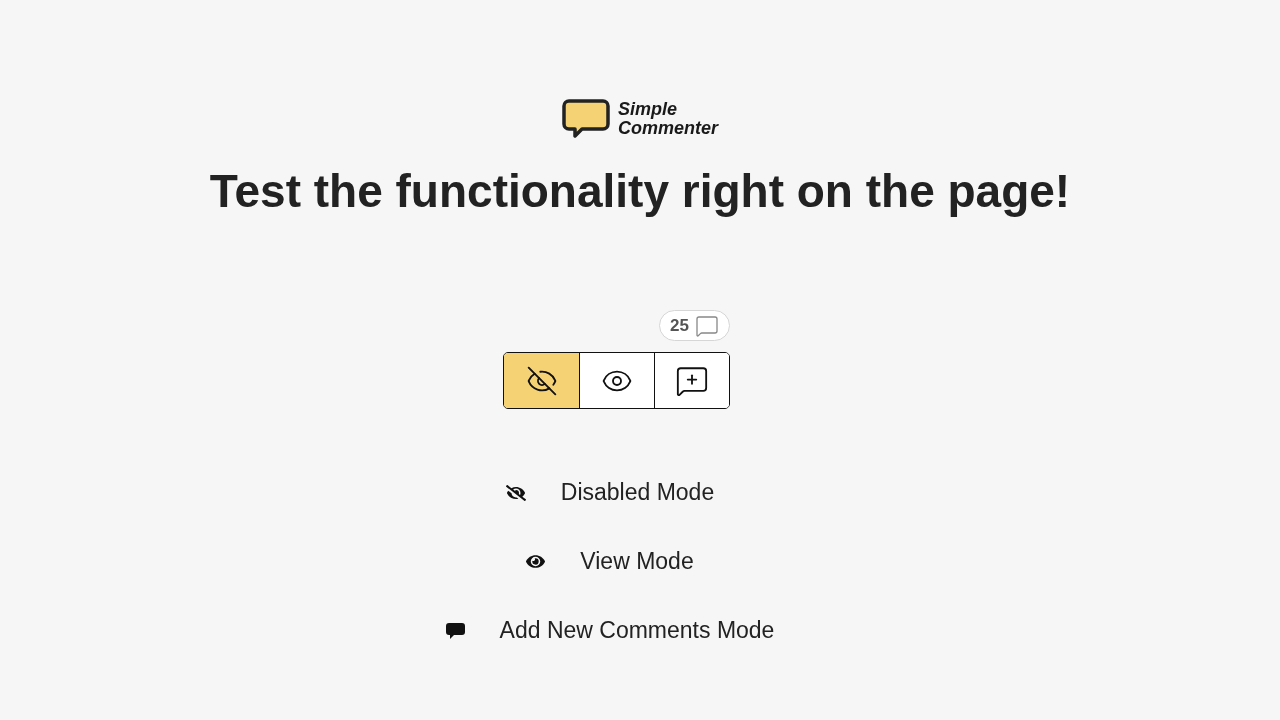 The image size is (1280, 720). What do you see at coordinates (637, 493) in the screenshot?
I see `mode-label: Disabled Mode` at bounding box center [637, 493].